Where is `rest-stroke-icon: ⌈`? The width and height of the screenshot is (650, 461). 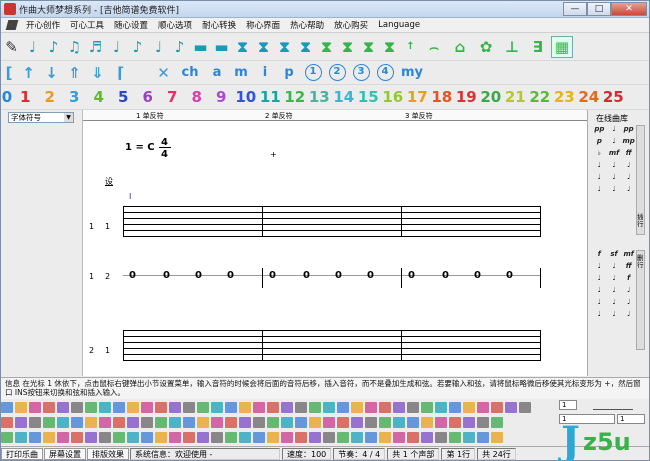
rest-stroke-icon: ⌈ is located at coordinates (120, 73).